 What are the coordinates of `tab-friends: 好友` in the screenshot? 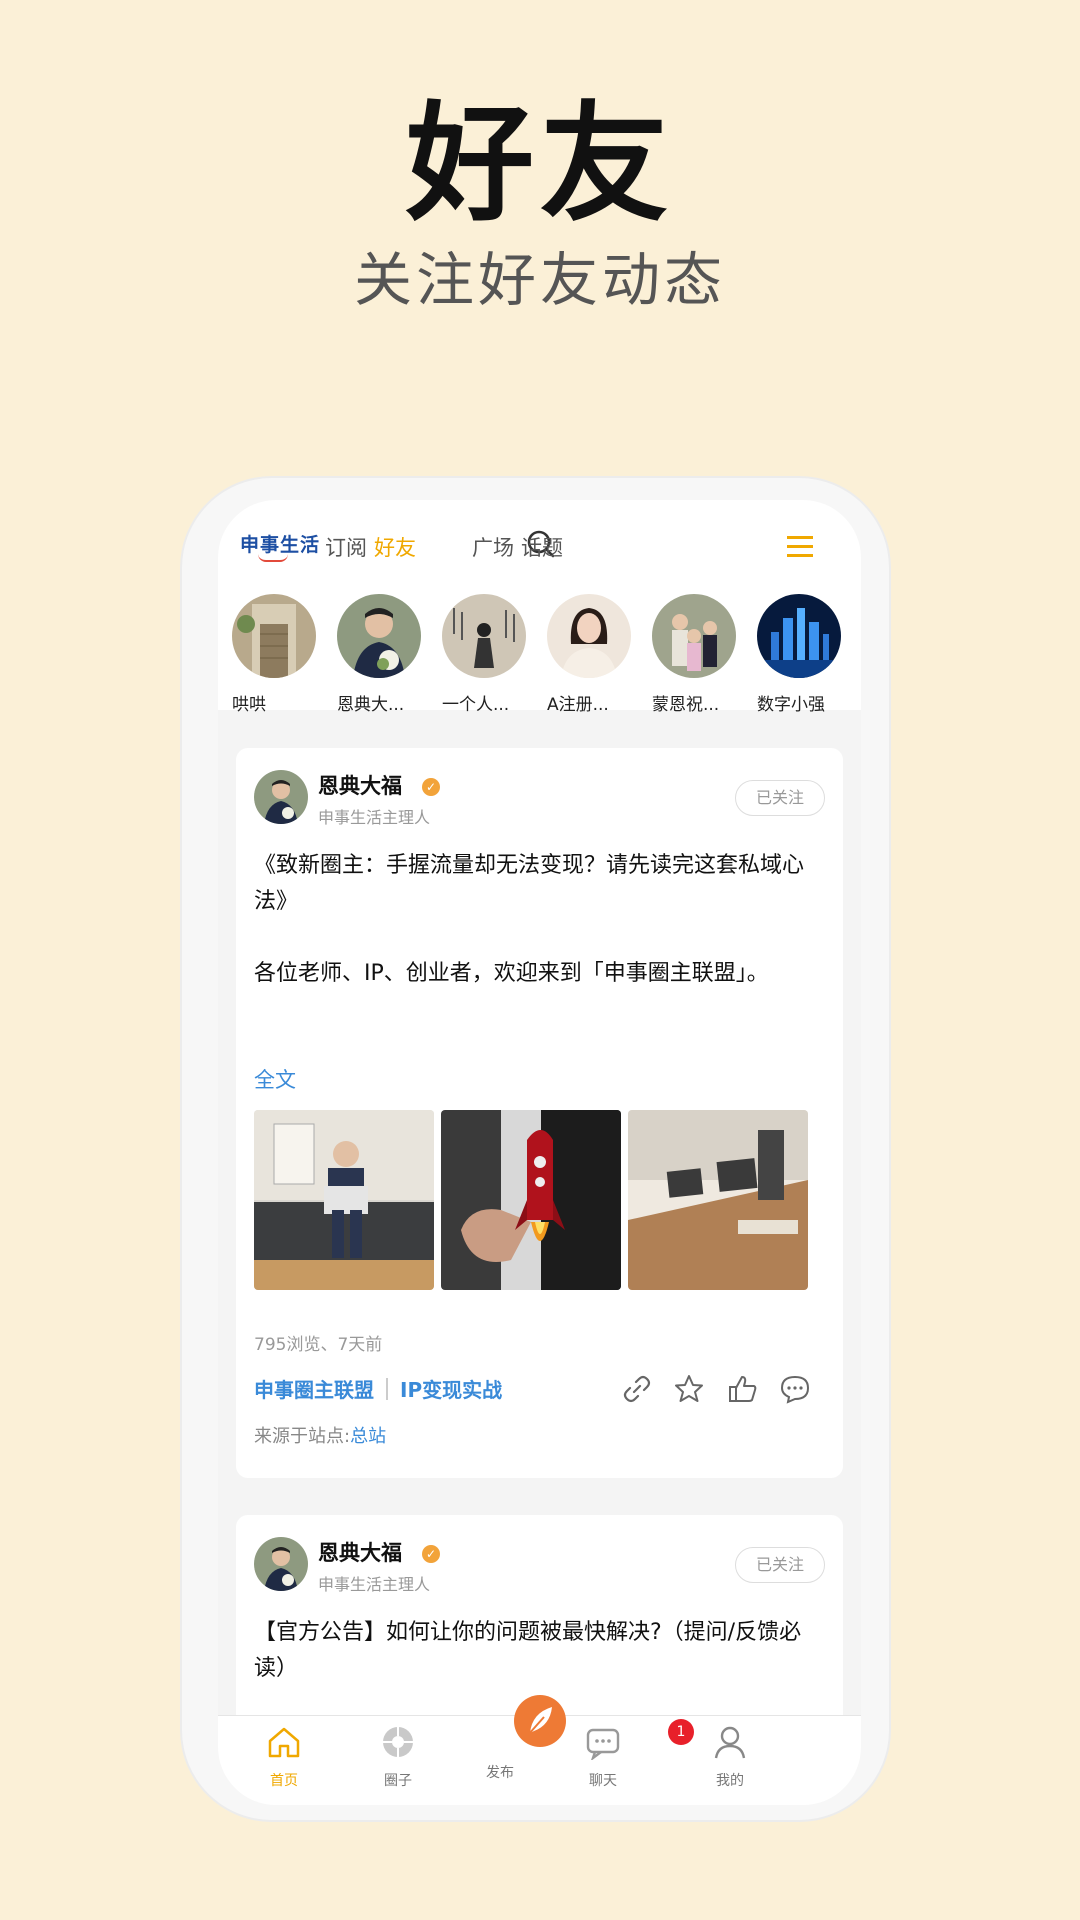 It's located at (395, 547).